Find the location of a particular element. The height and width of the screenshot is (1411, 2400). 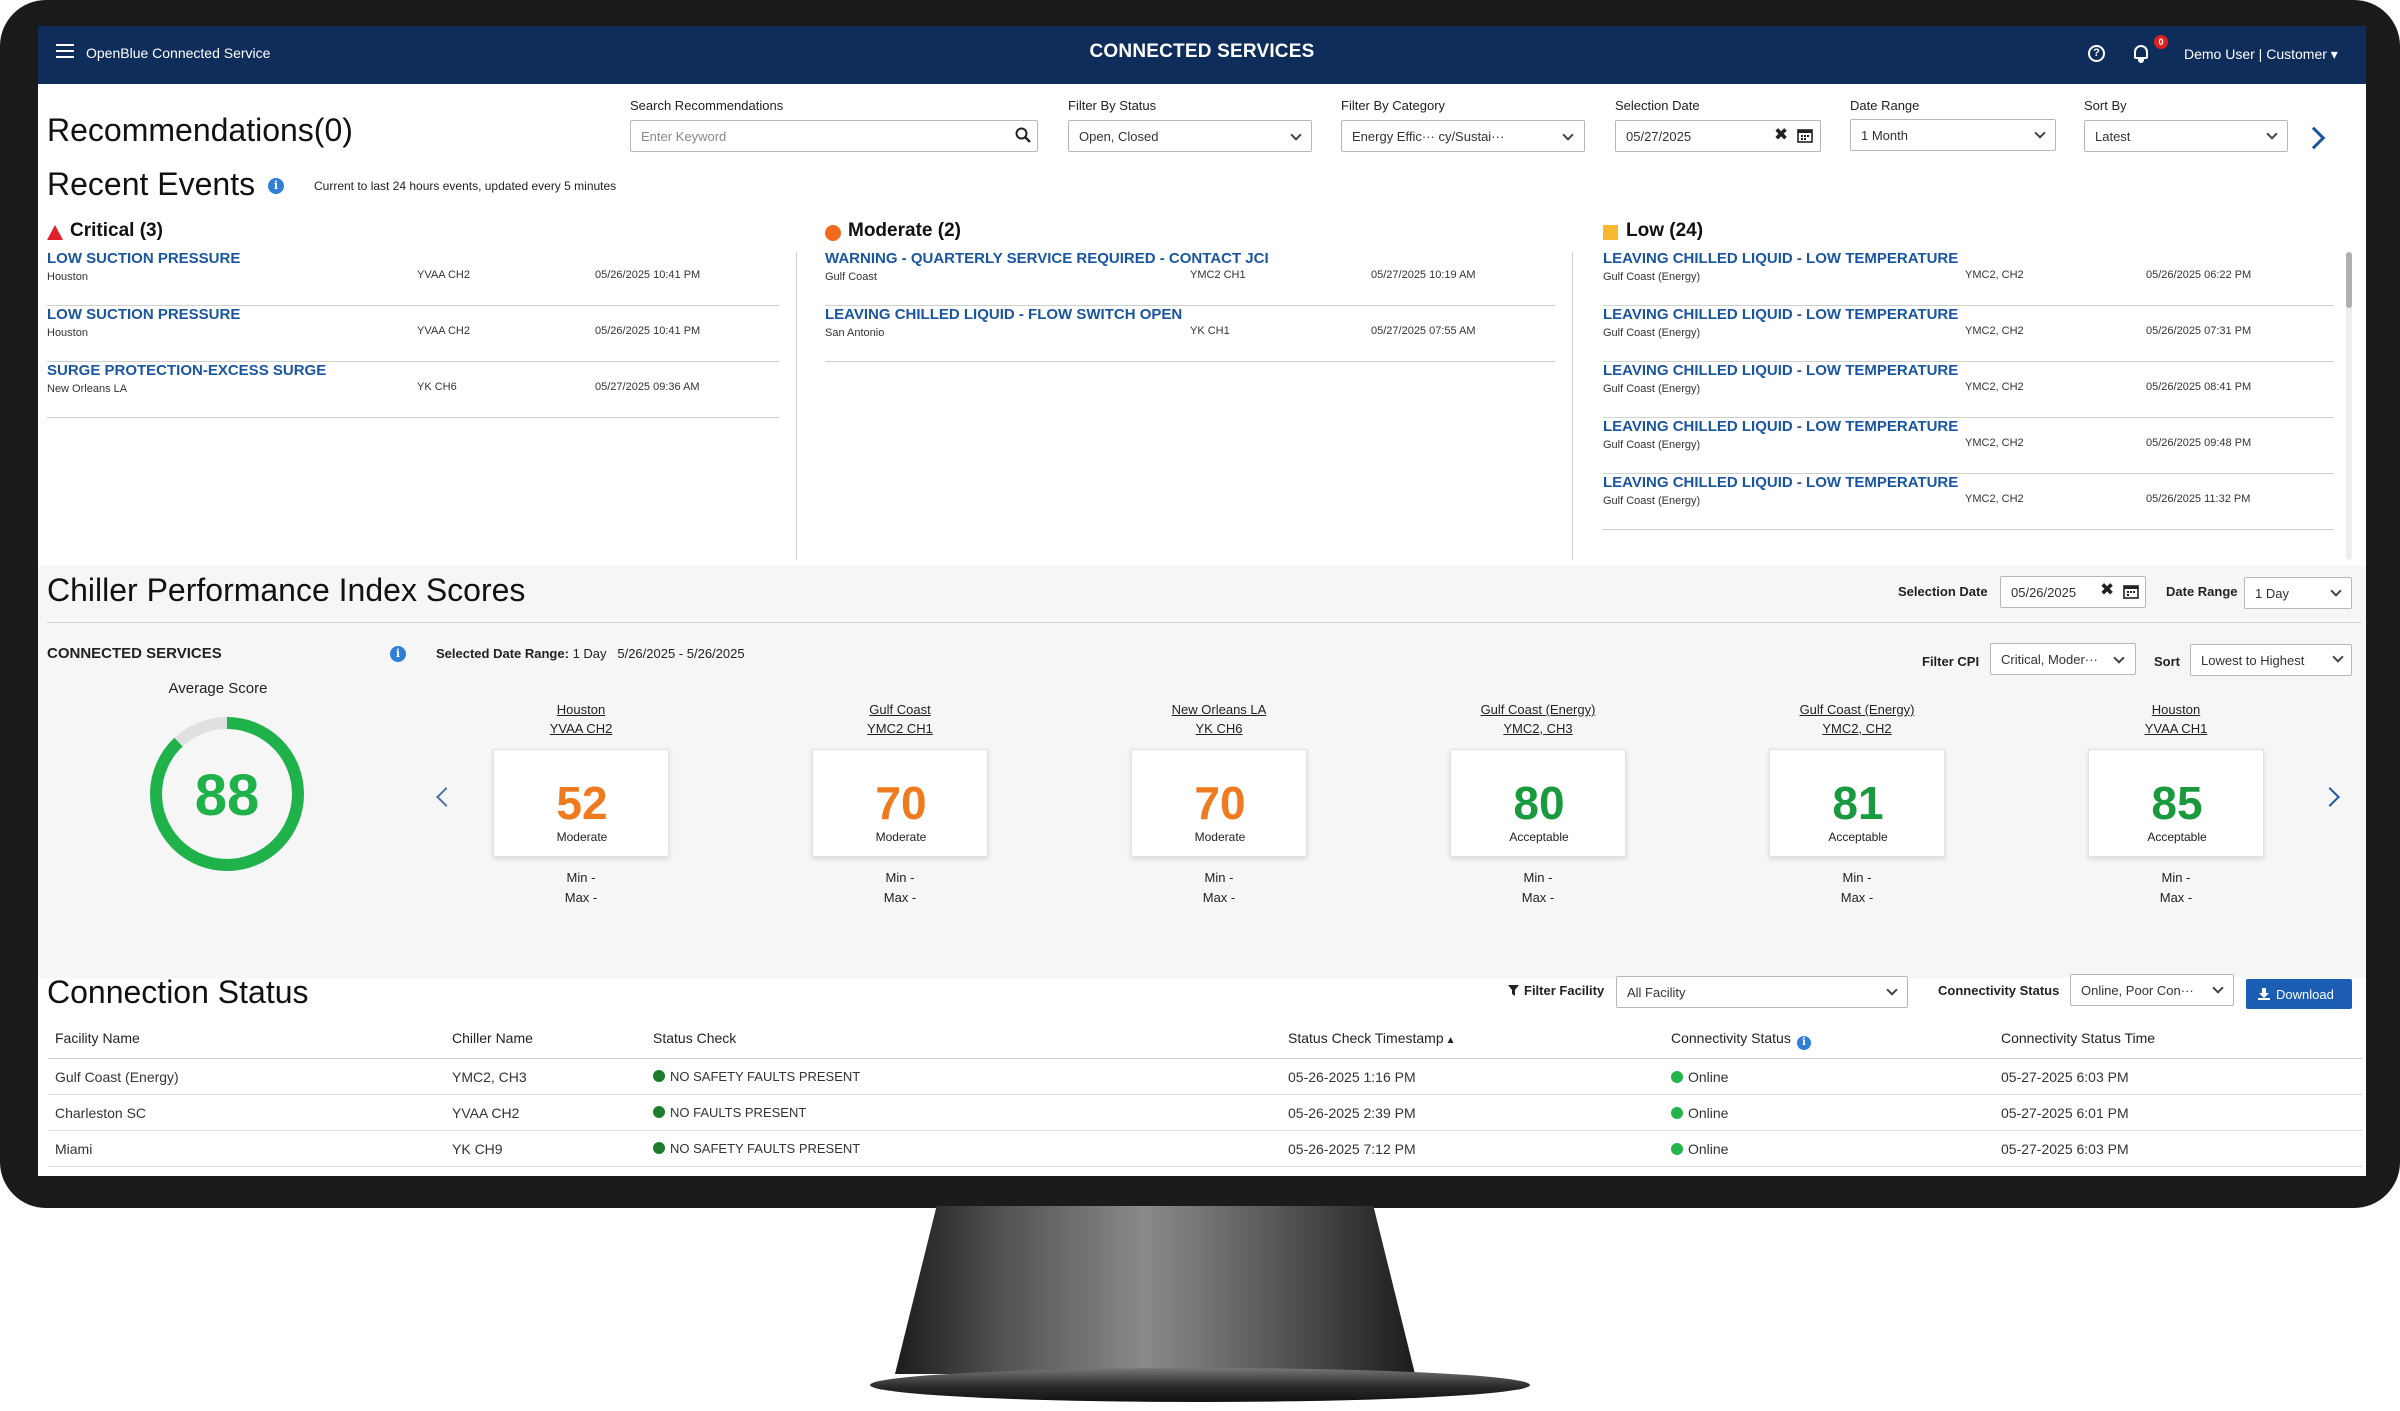

cpi-site-link: New Orleans LA YK CH6 is located at coordinates (1219, 719).